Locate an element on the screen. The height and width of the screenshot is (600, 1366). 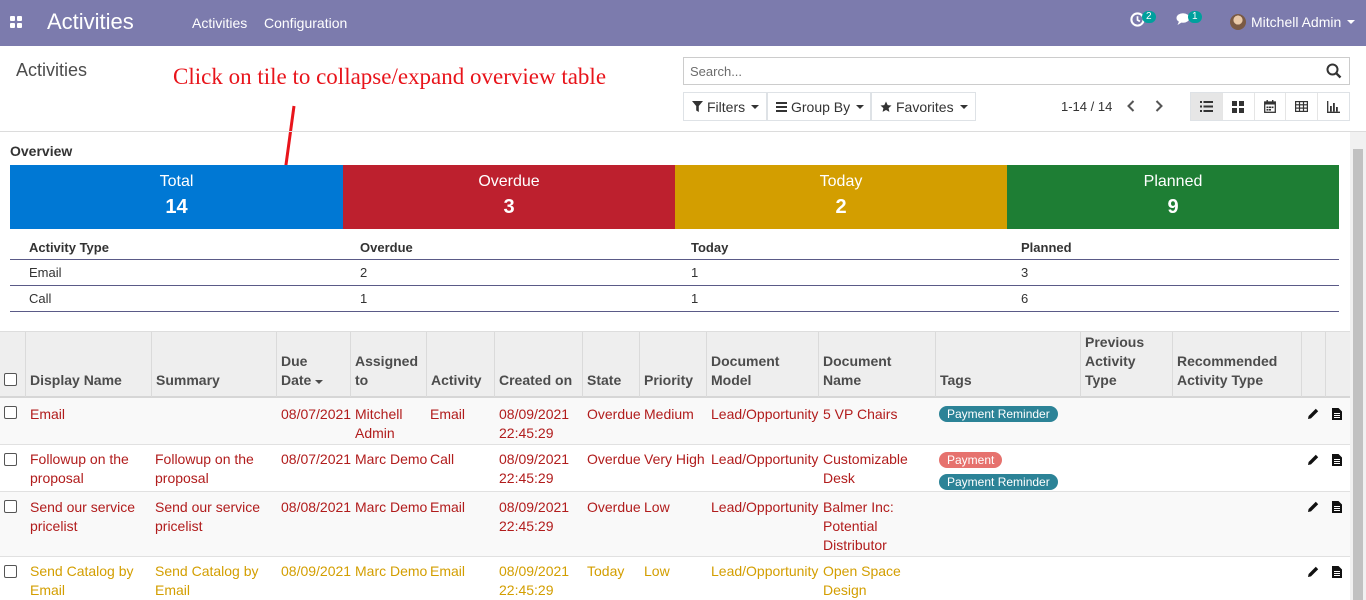
kanban-view-button is located at coordinates (1239, 106).